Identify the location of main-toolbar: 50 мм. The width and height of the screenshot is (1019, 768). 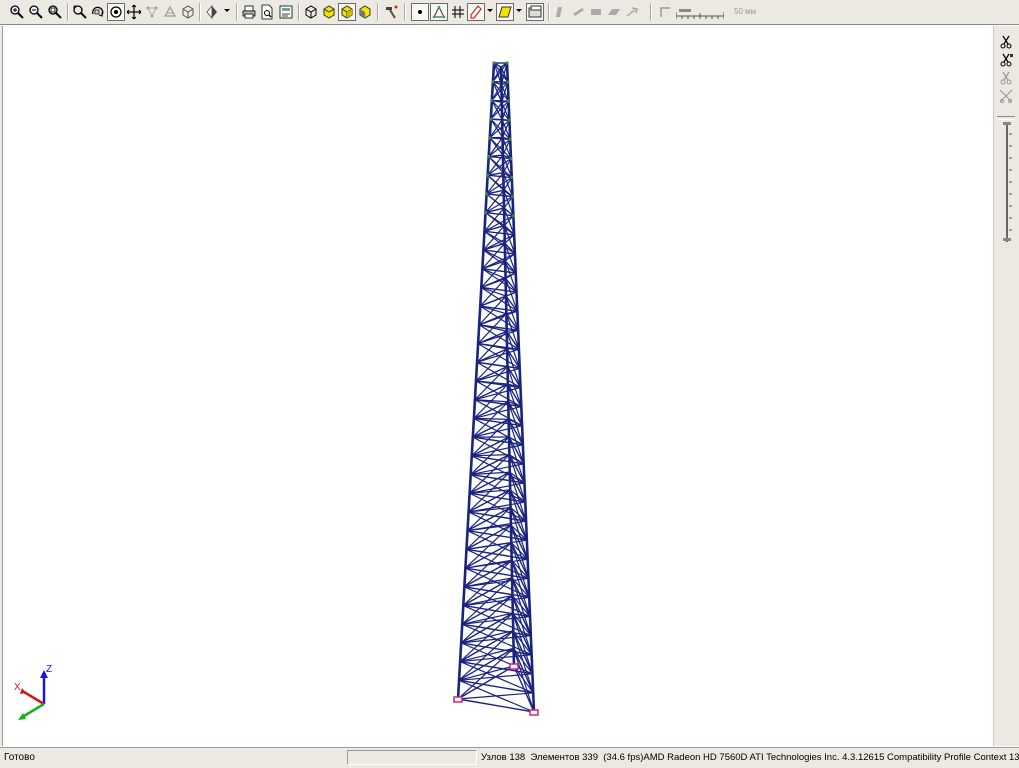
(509, 12).